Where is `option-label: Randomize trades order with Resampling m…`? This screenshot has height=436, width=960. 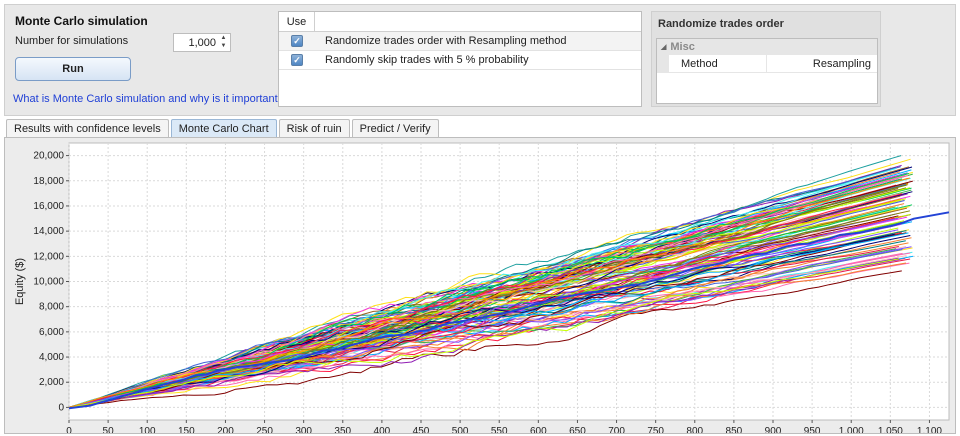 option-label: Randomize trades order with Resampling m… is located at coordinates (446, 41).